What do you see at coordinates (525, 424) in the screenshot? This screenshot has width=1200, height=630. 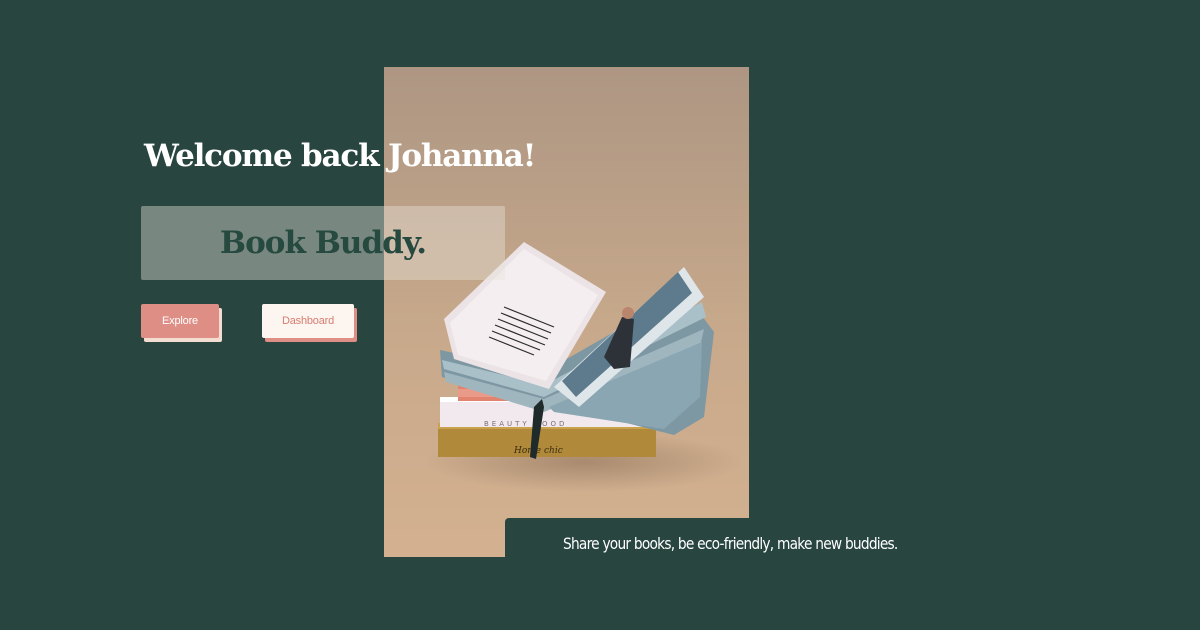 I see `book-spine-text: BEAUTY FOOD` at bounding box center [525, 424].